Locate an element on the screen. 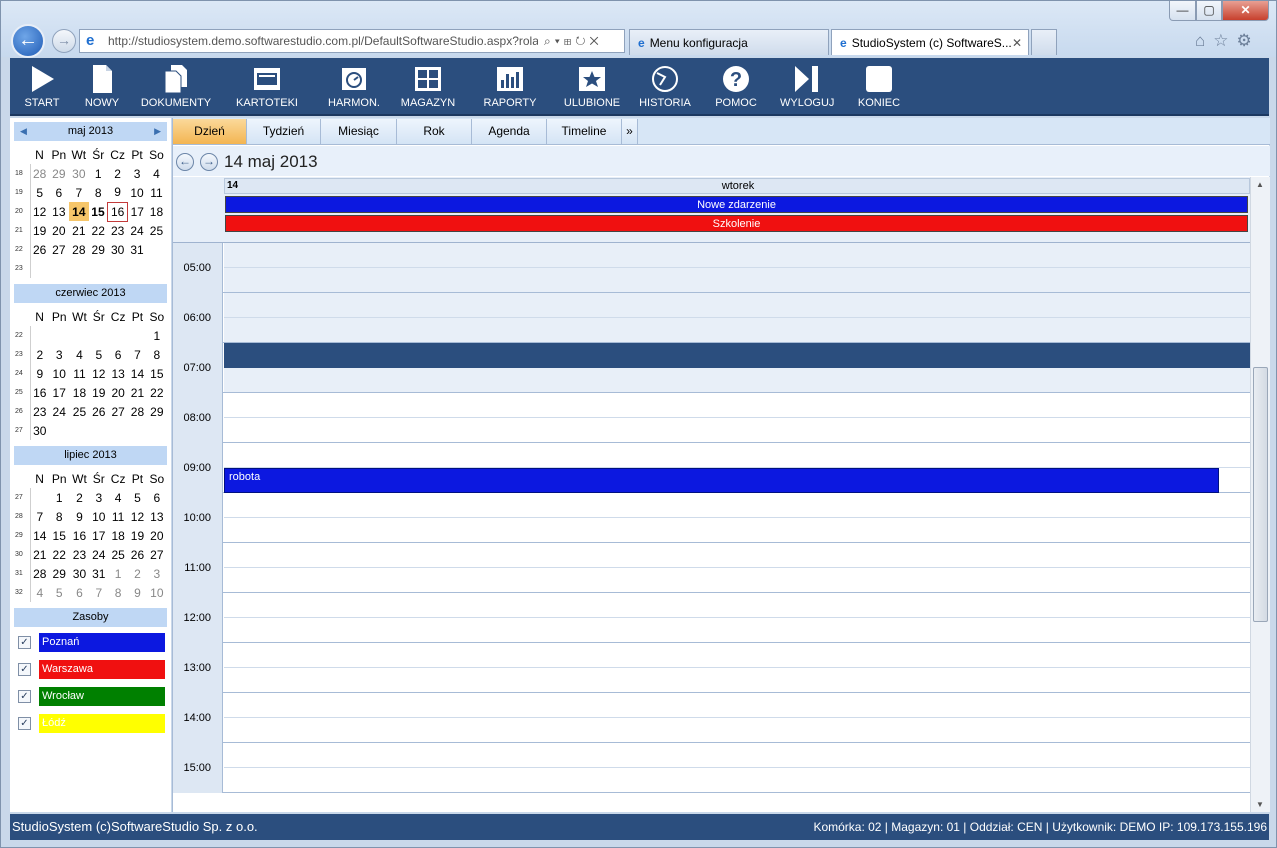 The width and height of the screenshot is (1277, 848). calendar-day: 16 is located at coordinates (39, 392).